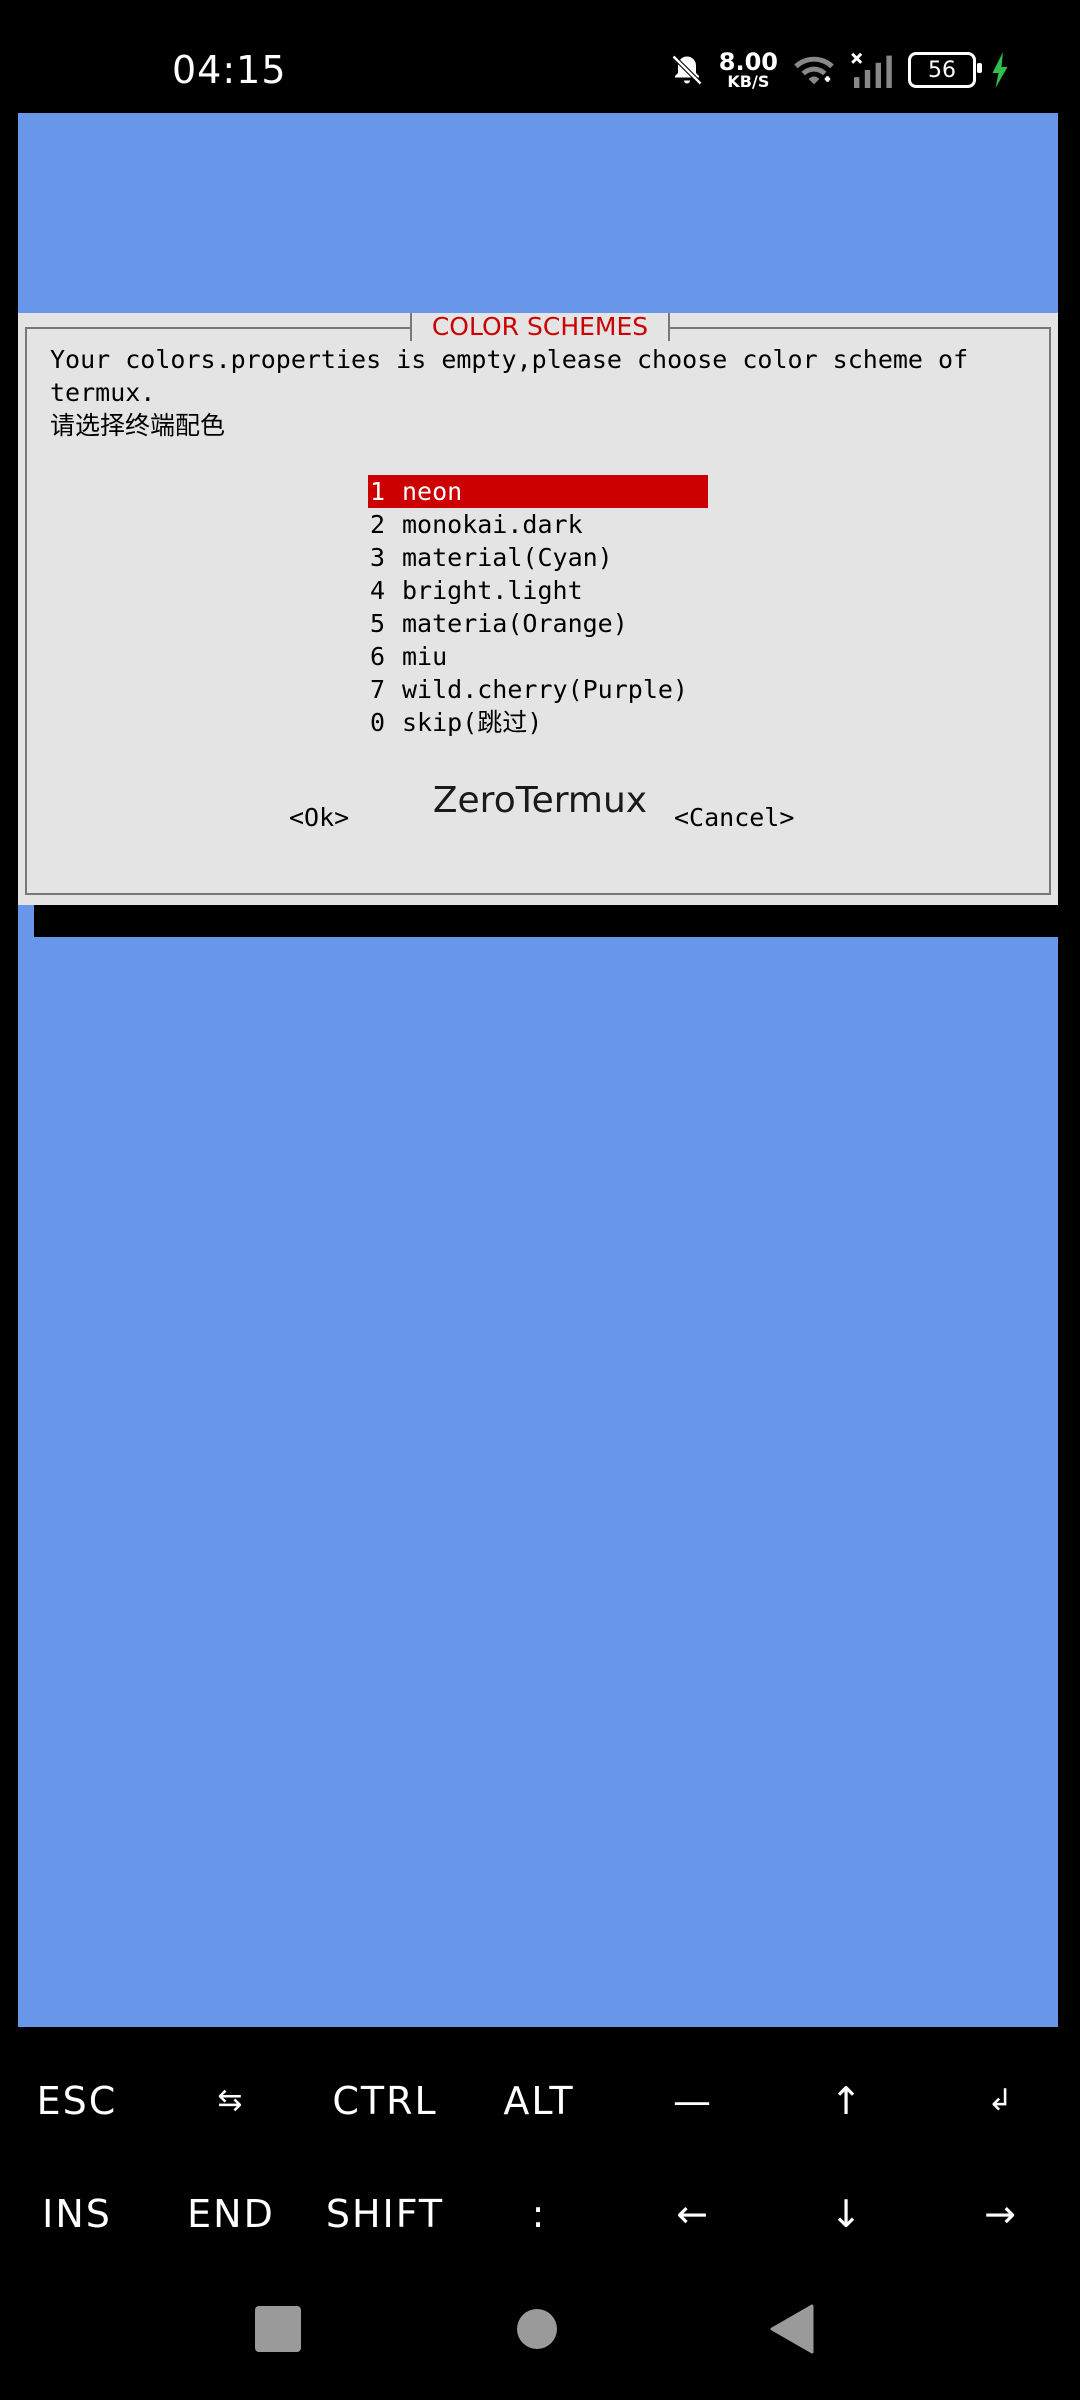  What do you see at coordinates (540, 56) in the screenshot?
I see `status-bar: 04:15 8.00 KB/S 56` at bounding box center [540, 56].